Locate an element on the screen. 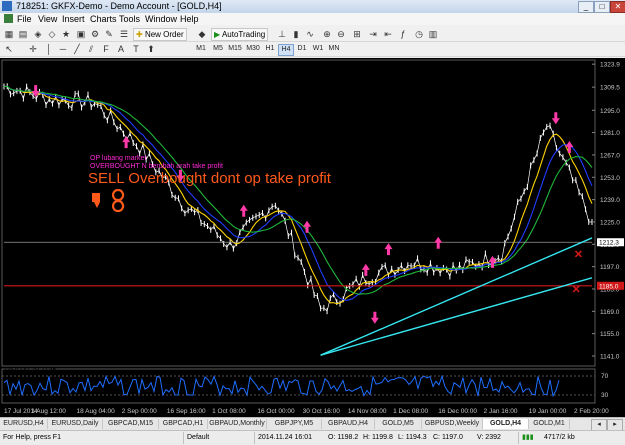 The image size is (625, 445). annotation-small-1: OP lubang market is located at coordinates (118, 158).